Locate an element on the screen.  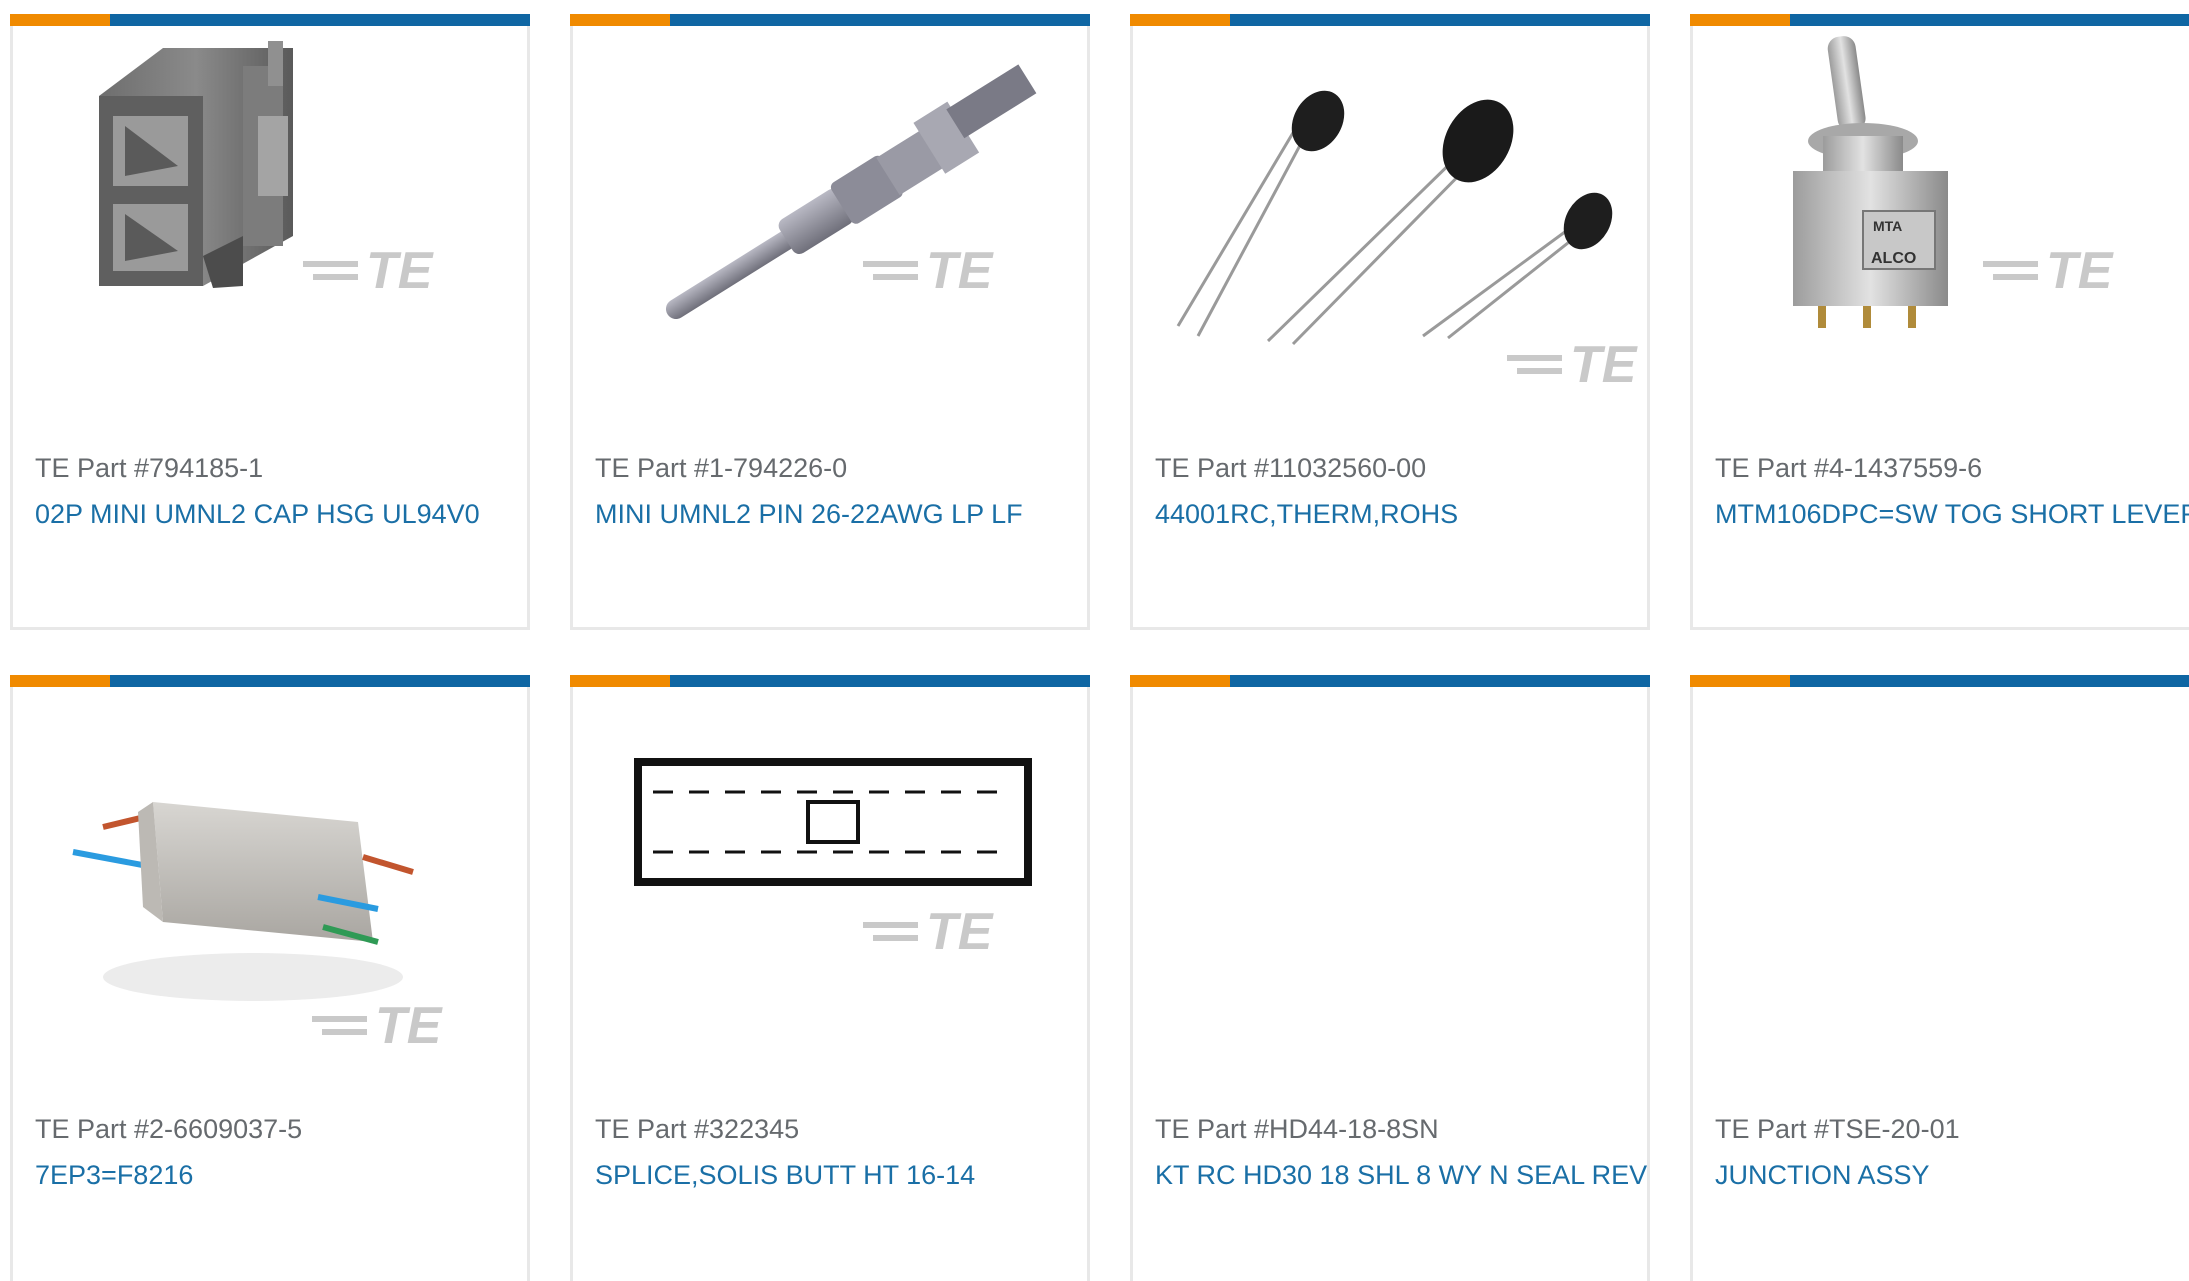
crimp-pin-image: TE is located at coordinates (851, 191).